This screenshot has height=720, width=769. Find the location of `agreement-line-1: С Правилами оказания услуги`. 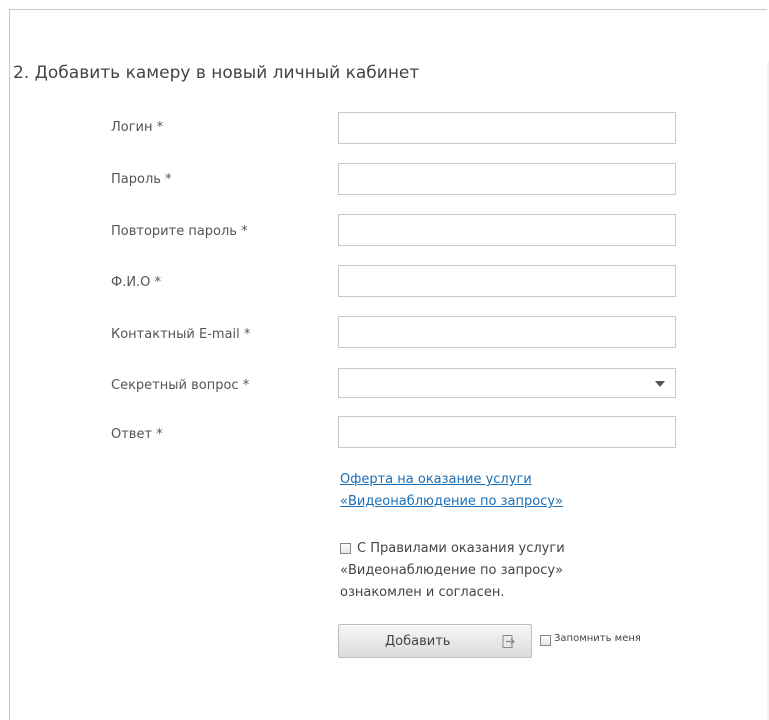

agreement-line-1: С Правилами оказания услуги is located at coordinates (461, 548).